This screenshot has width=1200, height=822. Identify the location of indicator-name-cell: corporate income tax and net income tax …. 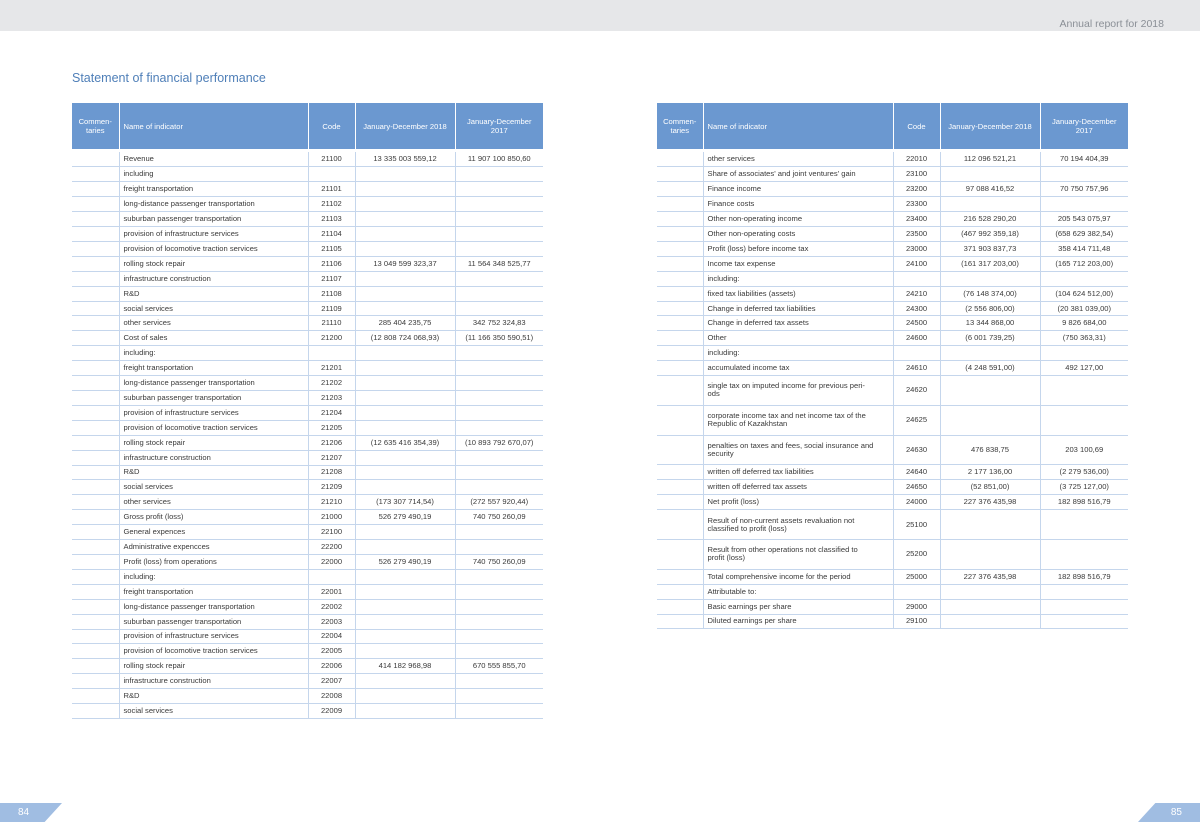
(798, 420).